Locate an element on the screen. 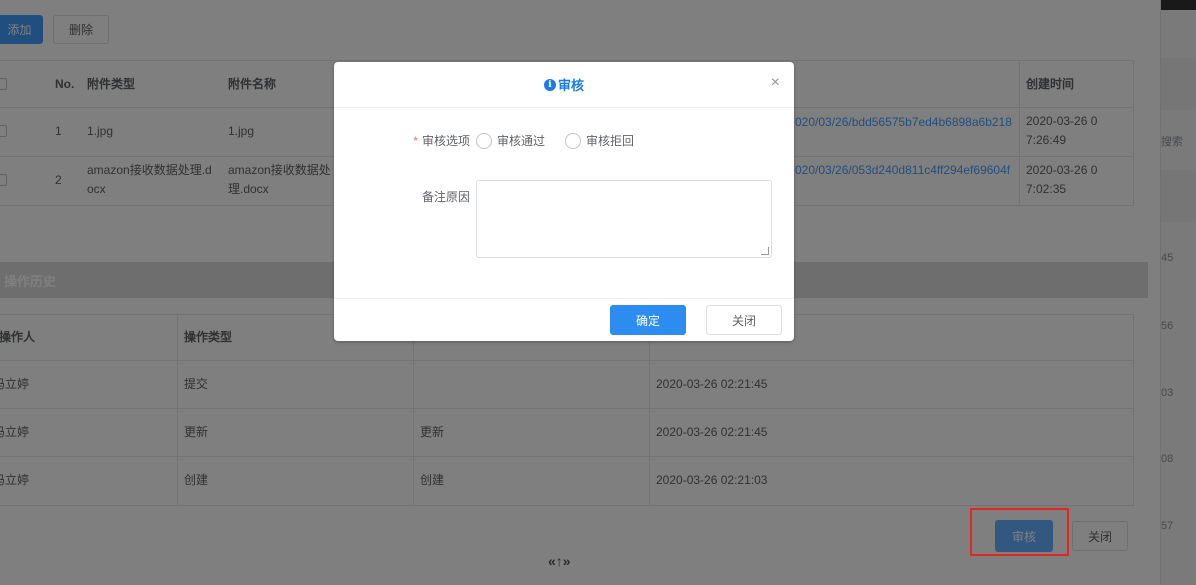 The height and width of the screenshot is (585, 1196). dialog-header: i 审核 × is located at coordinates (564, 85).